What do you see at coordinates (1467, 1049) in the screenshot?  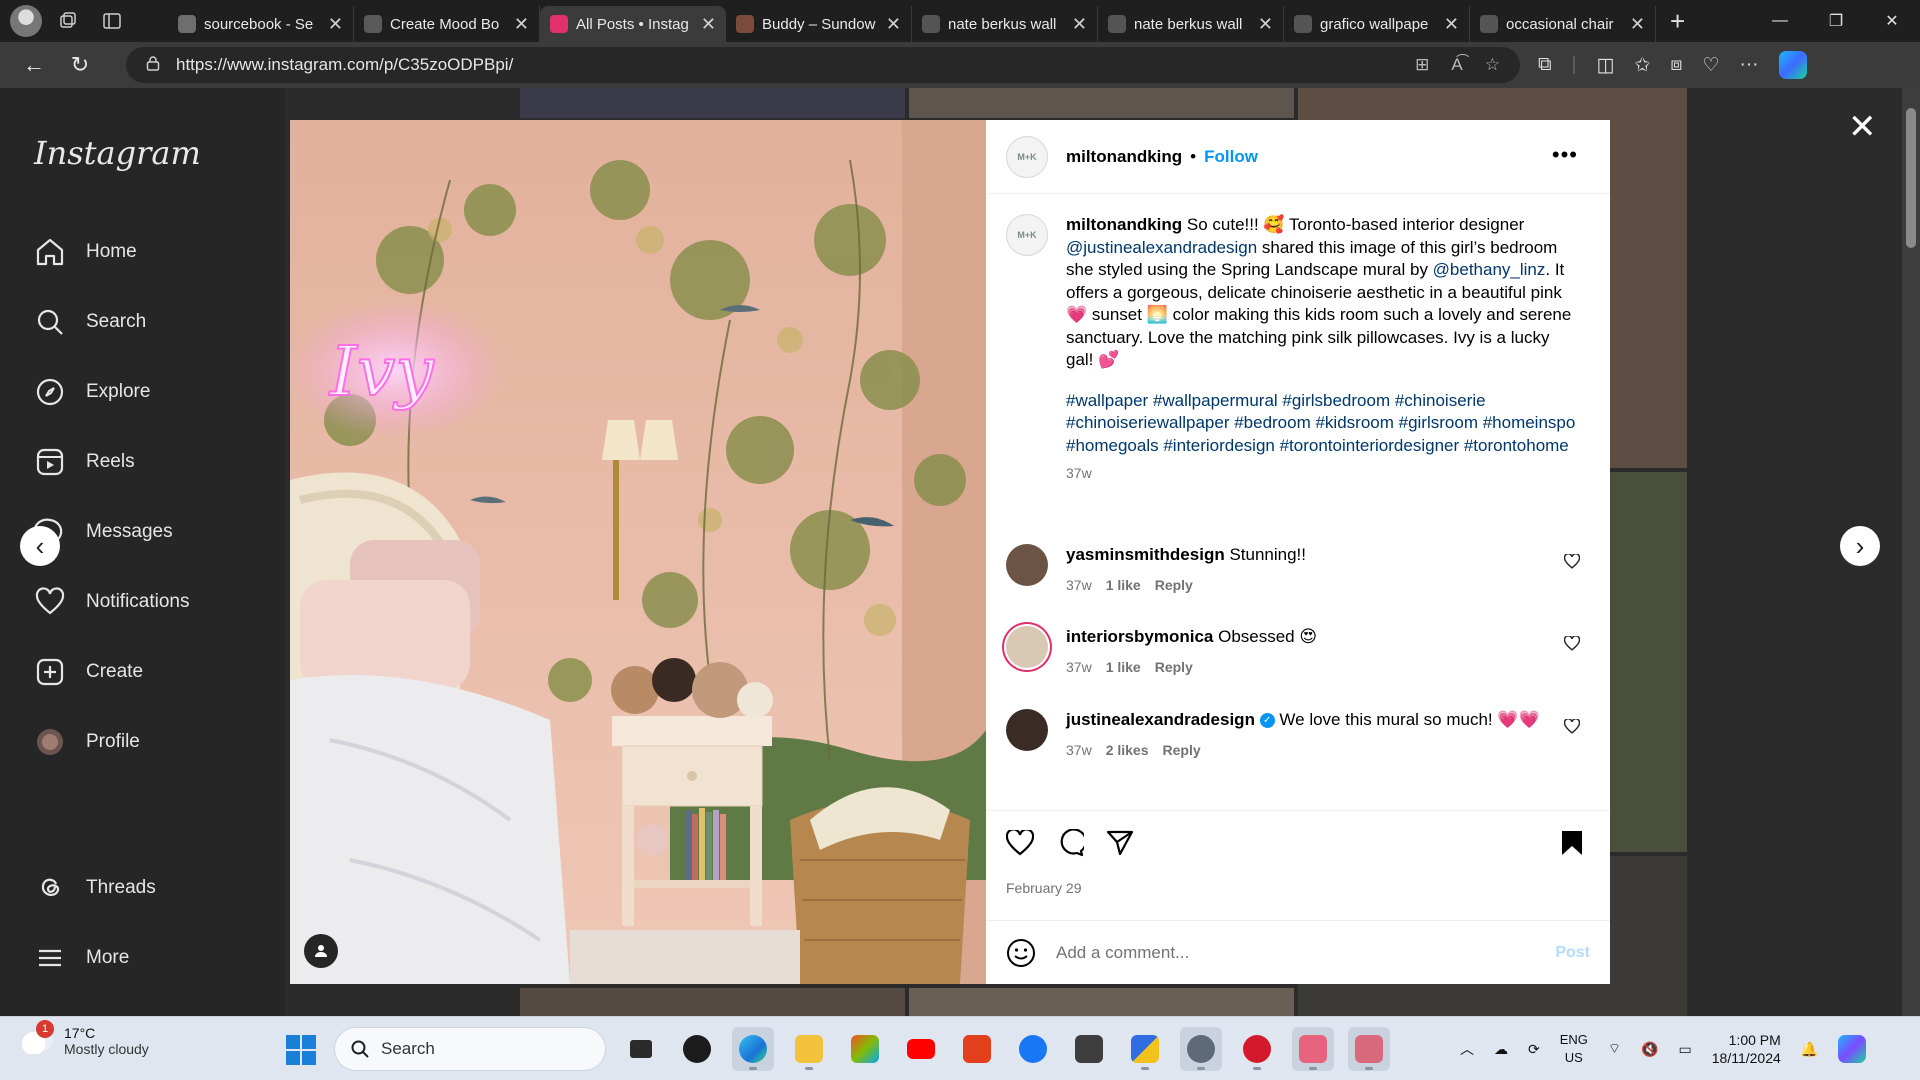 I see `chevron-up-icon: ︿` at bounding box center [1467, 1049].